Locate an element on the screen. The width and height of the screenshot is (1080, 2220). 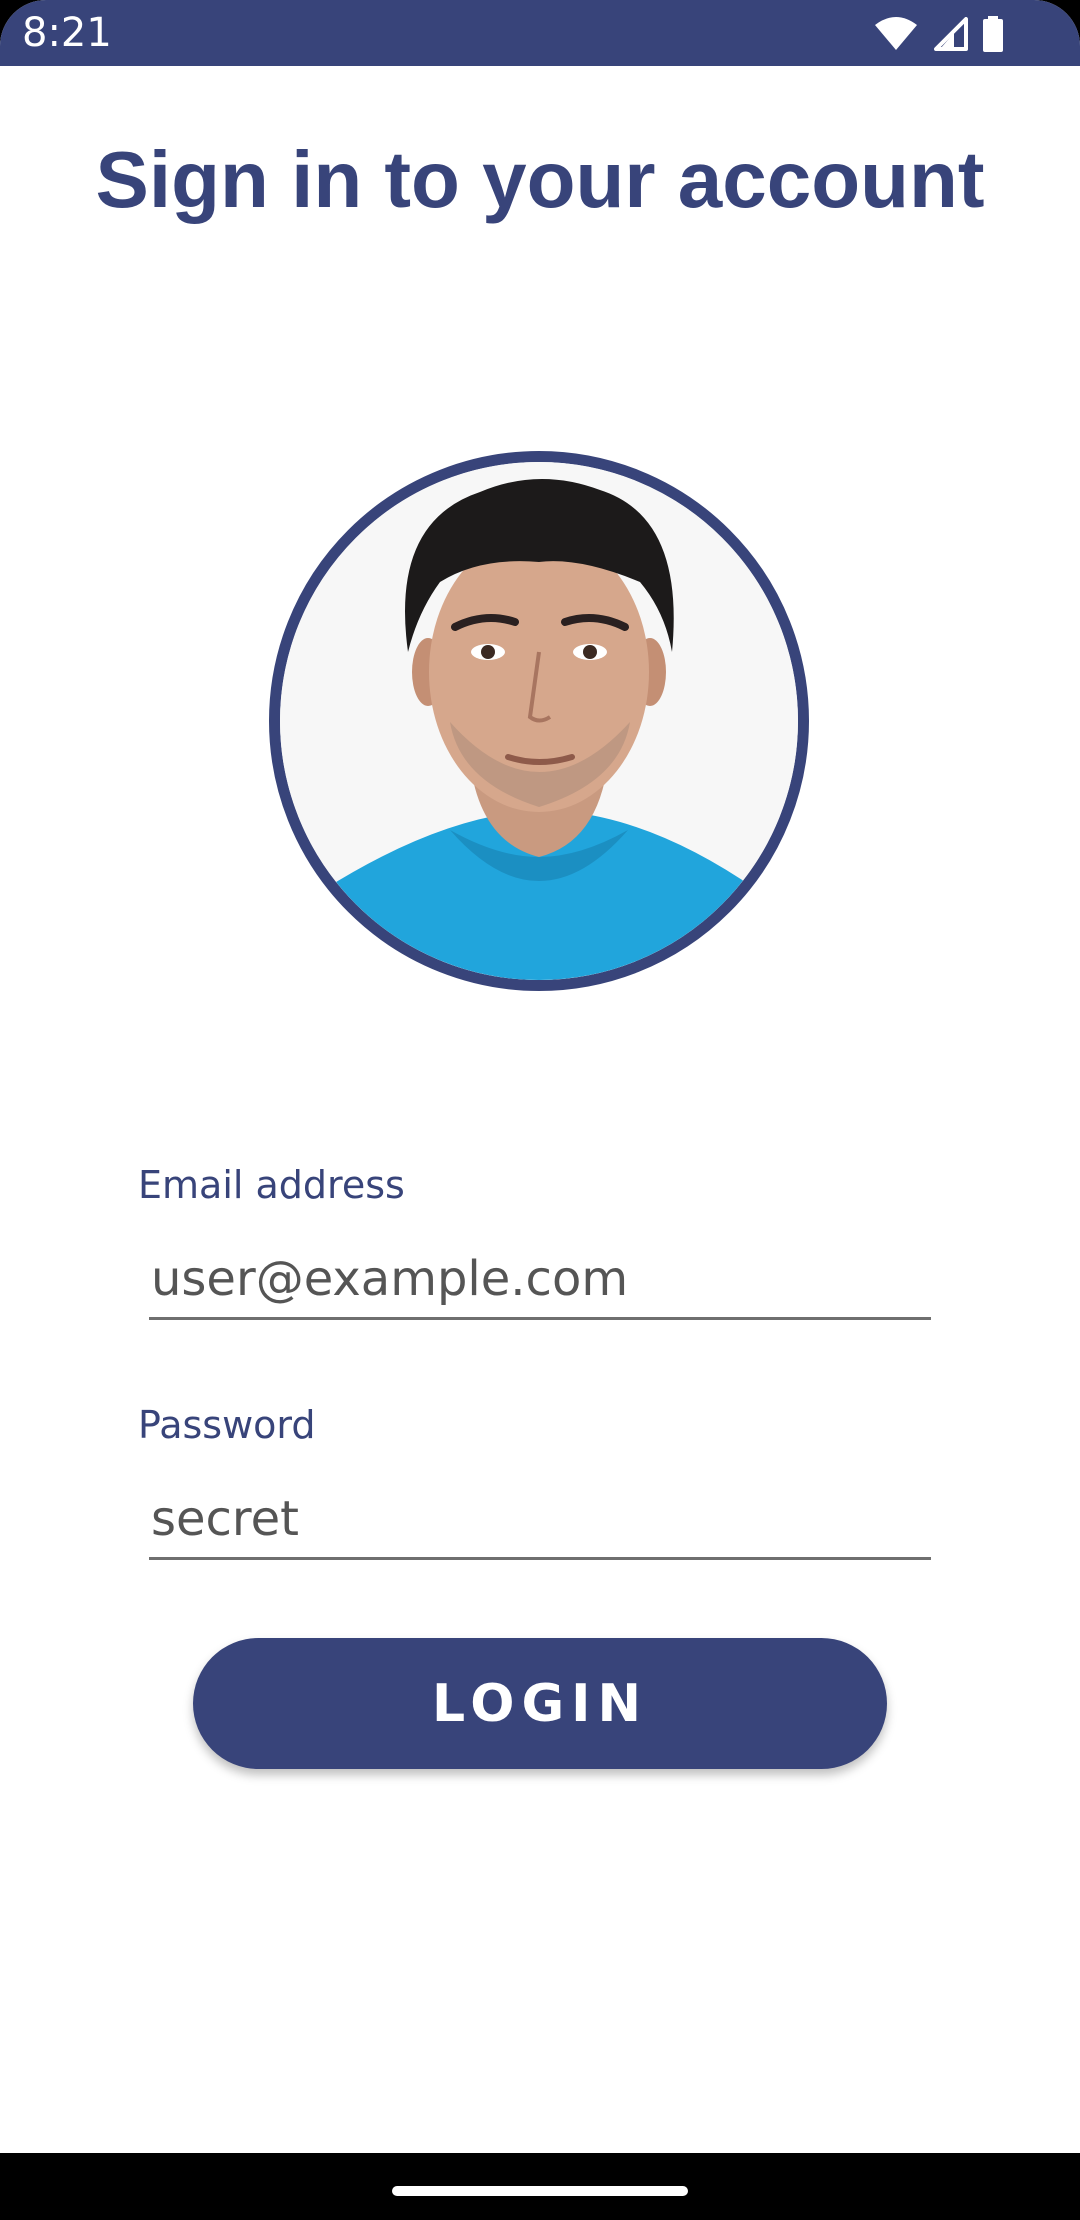
status-icons is located at coordinates (939, 34).